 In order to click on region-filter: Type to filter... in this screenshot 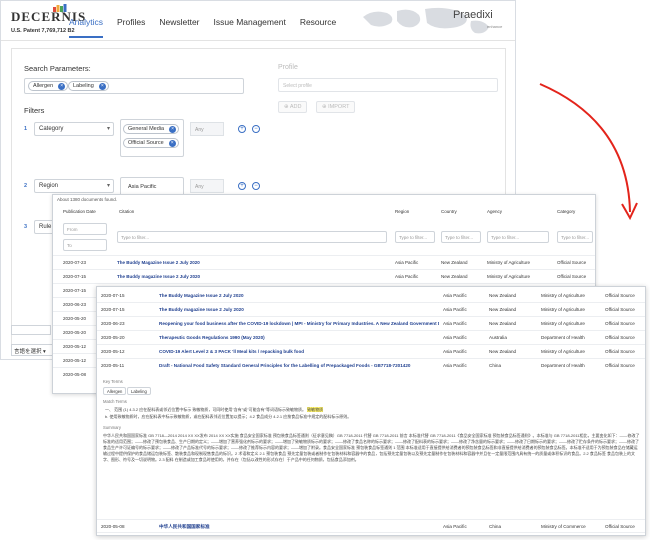, I will do `click(415, 237)`.